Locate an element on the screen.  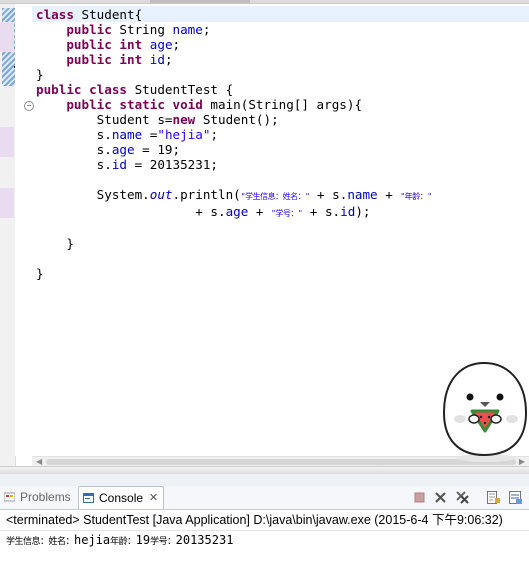
output-label-age: 年龄： is located at coordinates (123, 542).